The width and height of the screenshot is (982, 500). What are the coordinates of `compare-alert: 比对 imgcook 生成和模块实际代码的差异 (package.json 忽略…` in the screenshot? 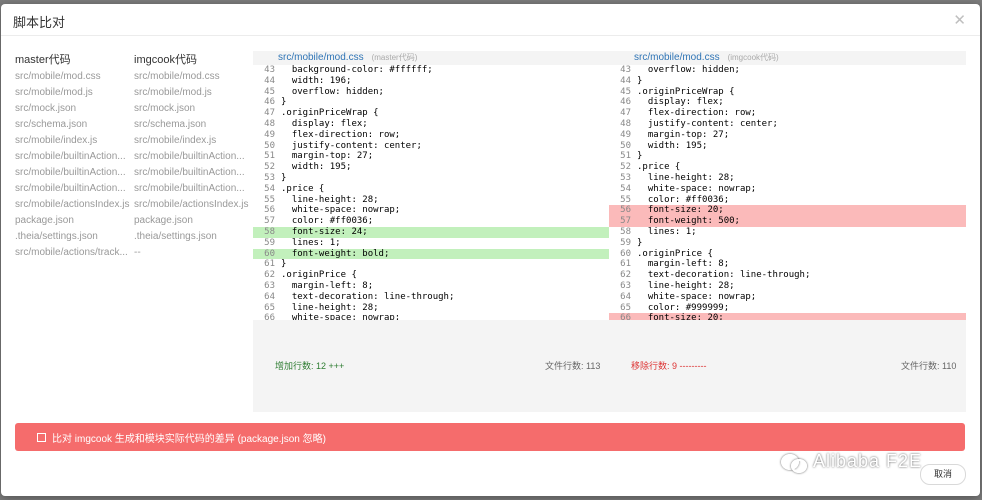 It's located at (490, 437).